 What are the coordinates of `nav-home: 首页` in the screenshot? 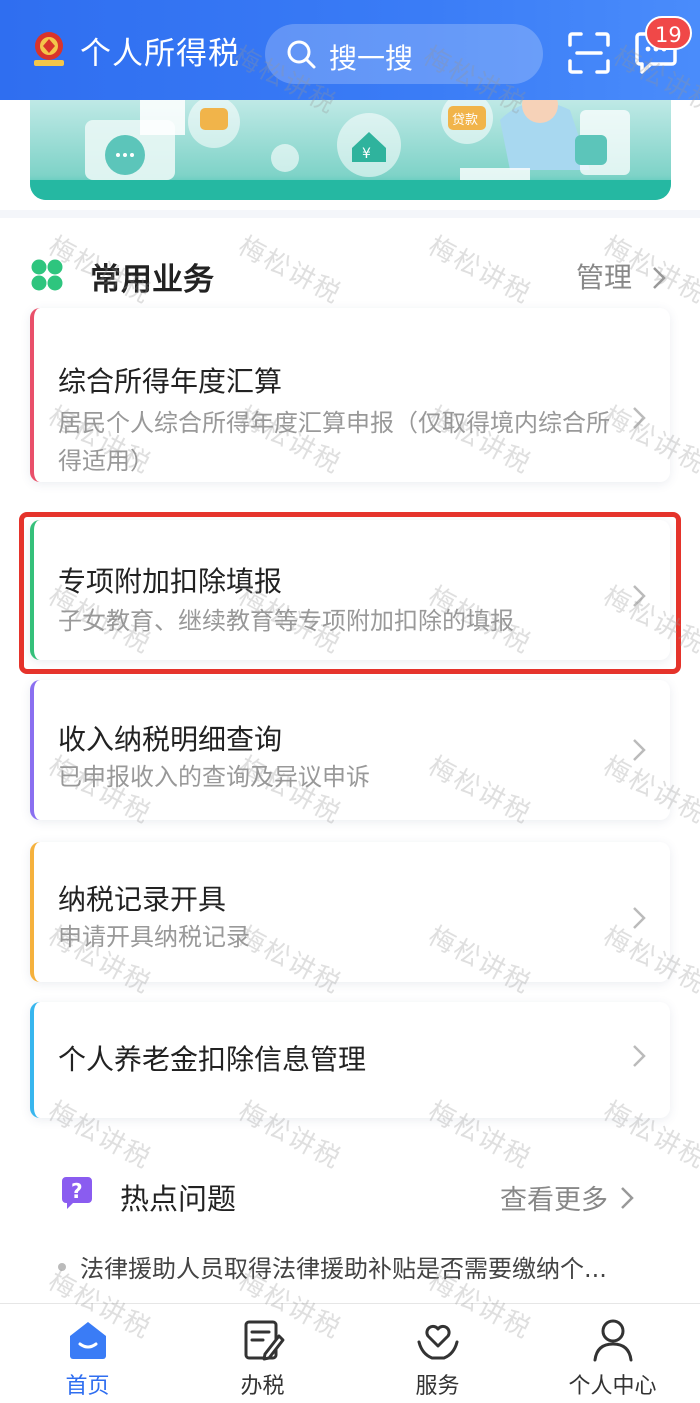 It's located at (87, 1353).